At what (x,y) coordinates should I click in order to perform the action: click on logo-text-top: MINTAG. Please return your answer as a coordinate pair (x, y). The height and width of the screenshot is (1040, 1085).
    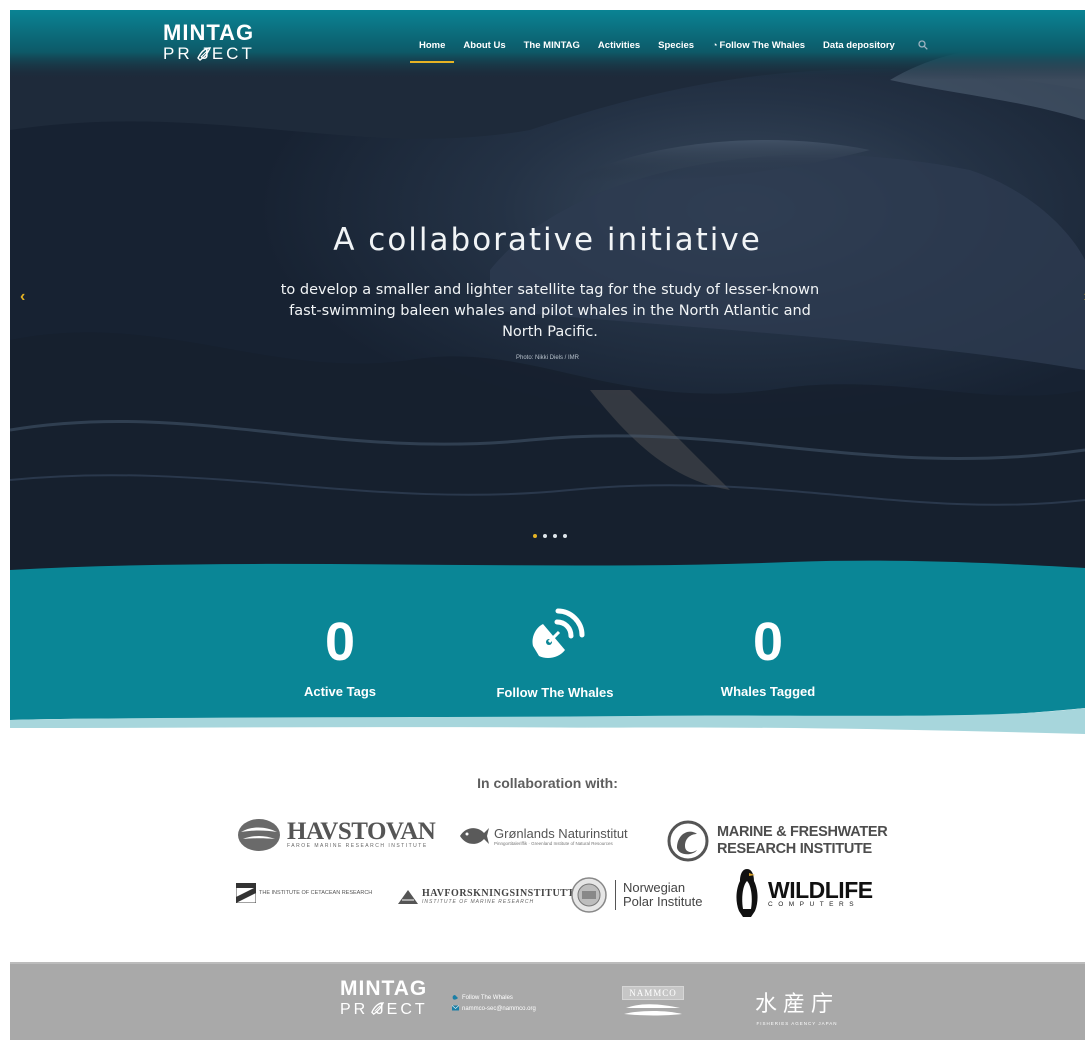
    Looking at the image, I should click on (209, 32).